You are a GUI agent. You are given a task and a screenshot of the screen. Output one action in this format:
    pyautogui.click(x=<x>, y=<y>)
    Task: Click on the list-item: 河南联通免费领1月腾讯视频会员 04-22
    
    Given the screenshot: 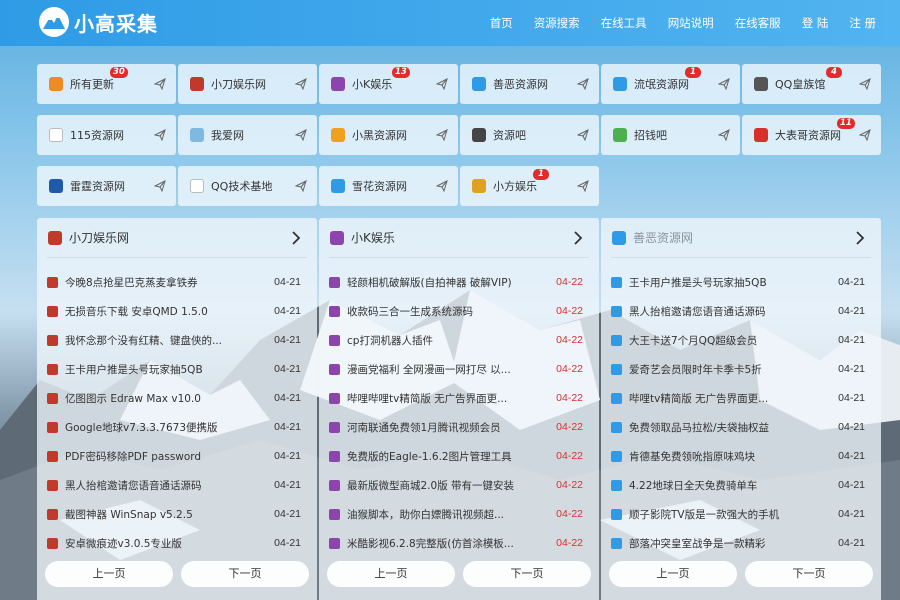 What is the action you would take?
    pyautogui.click(x=459, y=427)
    